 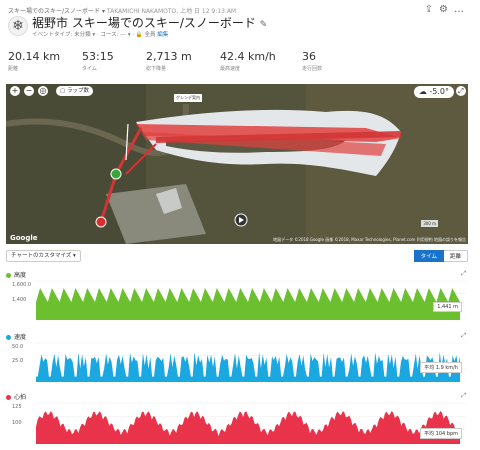 What do you see at coordinates (89, 69) in the screenshot?
I see `stat-label: タイム` at bounding box center [89, 69].